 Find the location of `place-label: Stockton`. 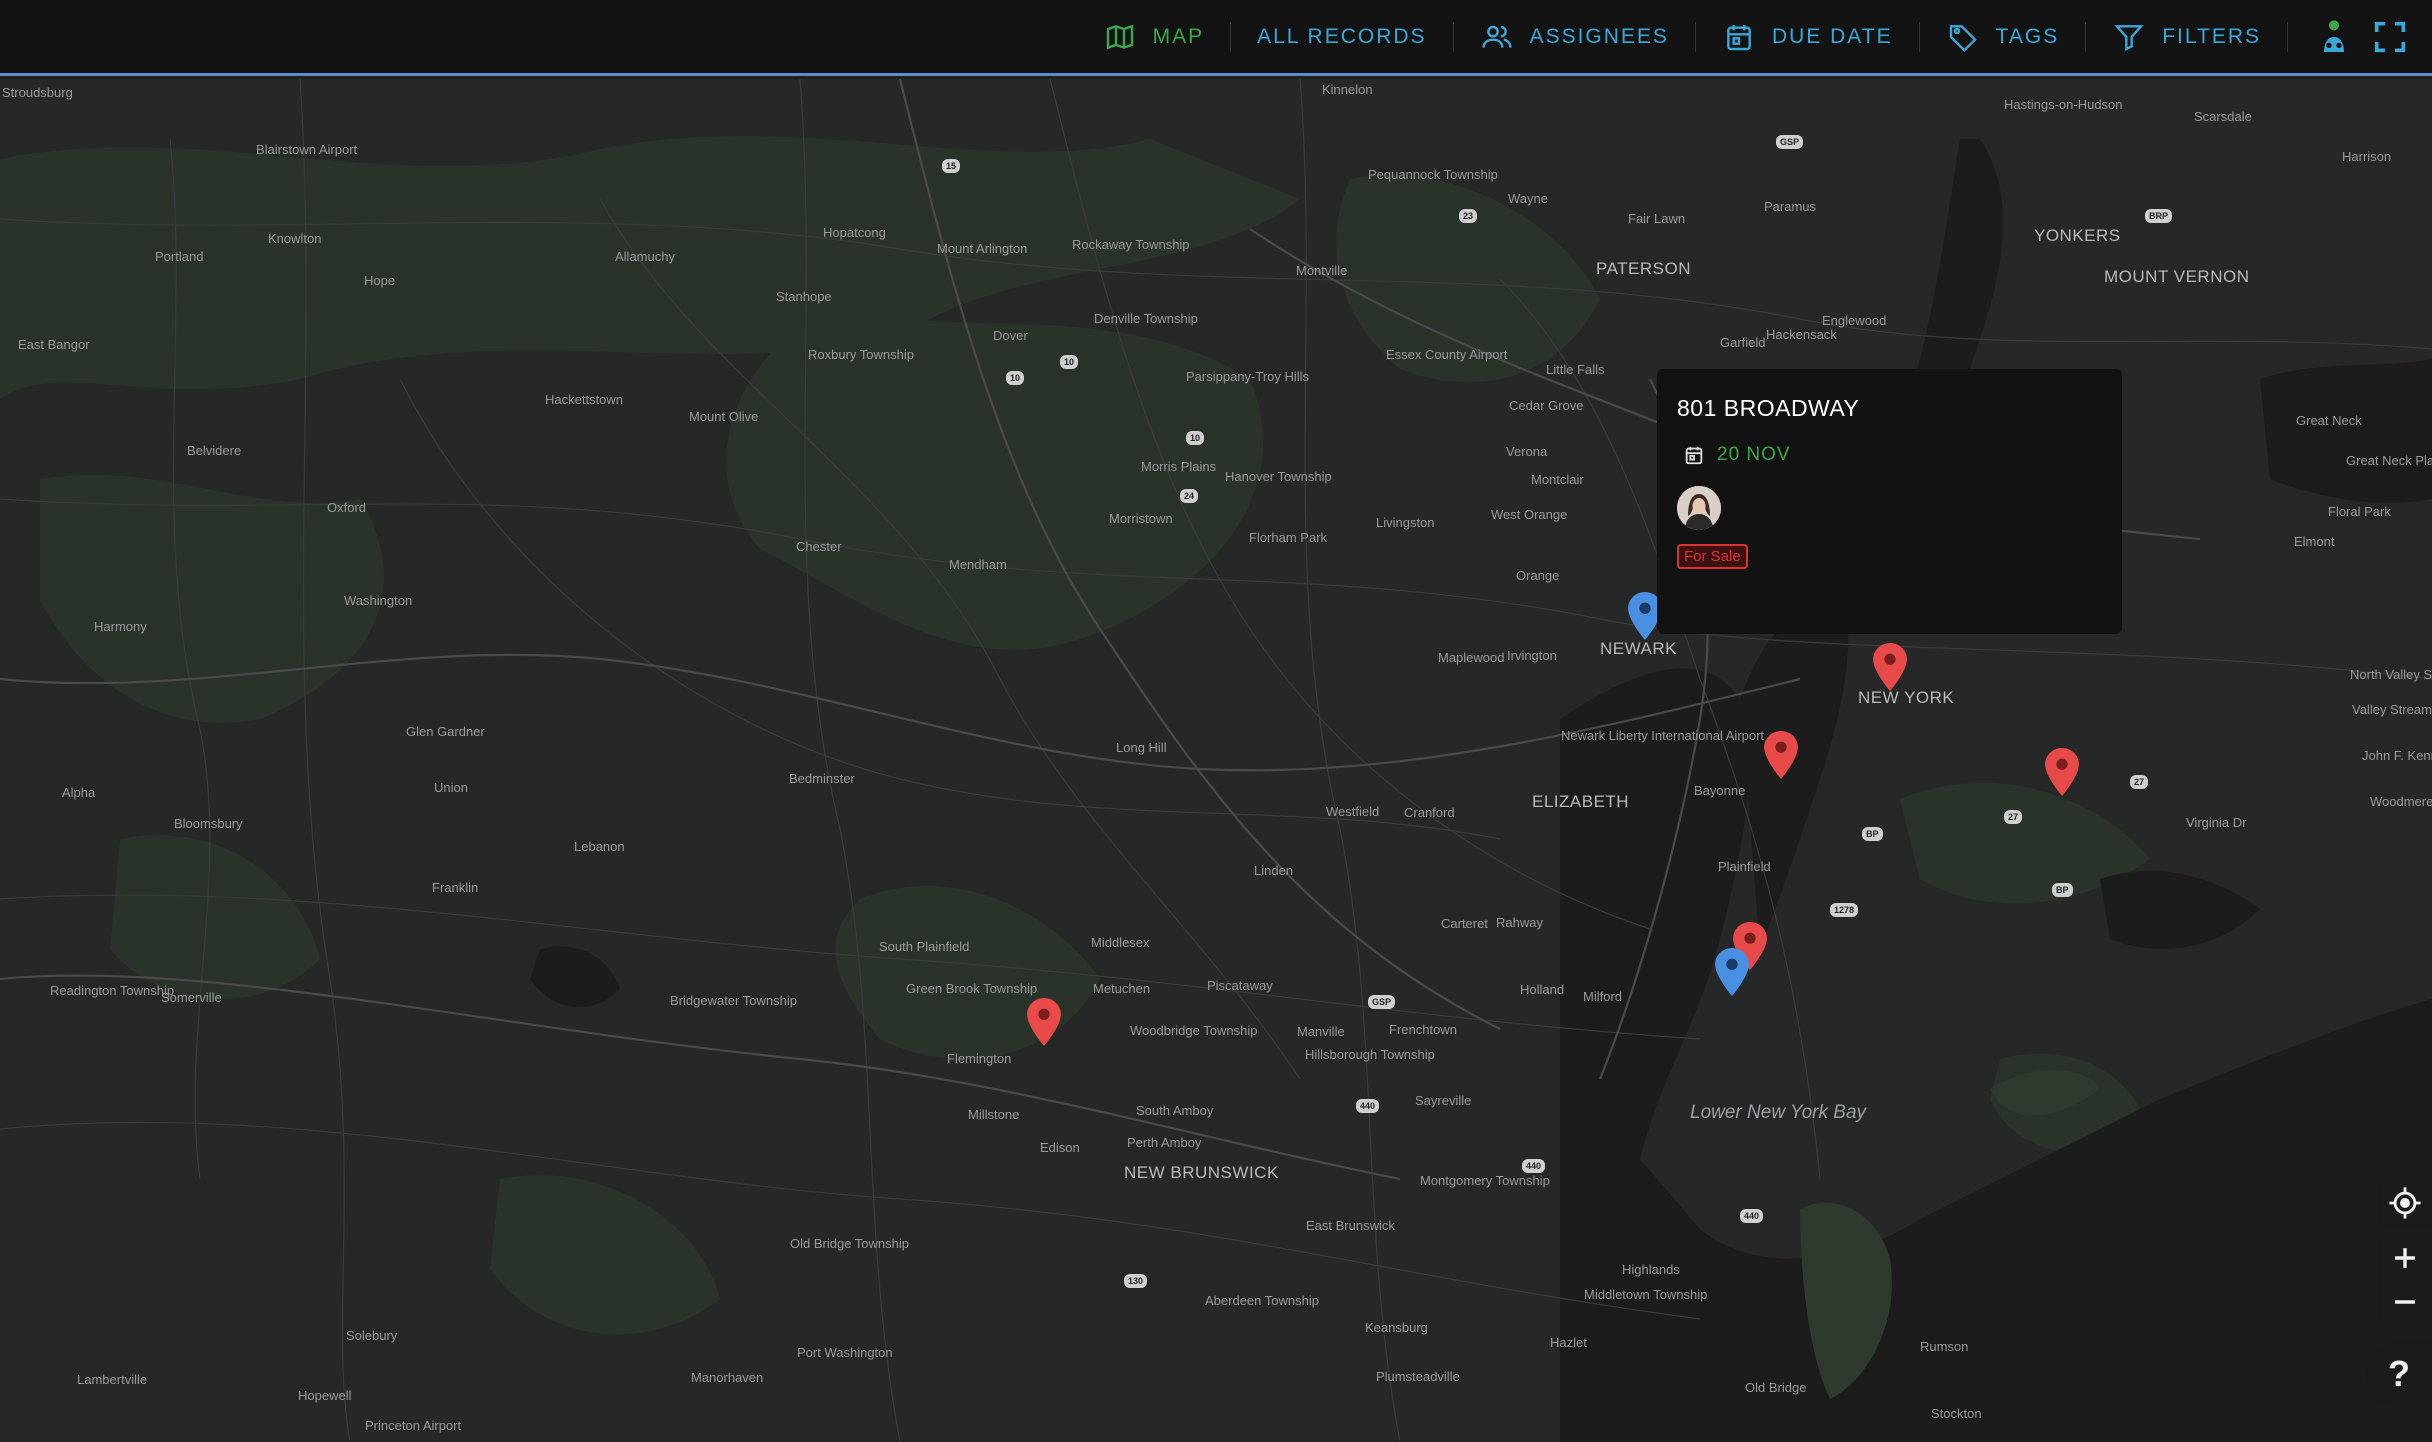

place-label: Stockton is located at coordinates (1956, 1413).